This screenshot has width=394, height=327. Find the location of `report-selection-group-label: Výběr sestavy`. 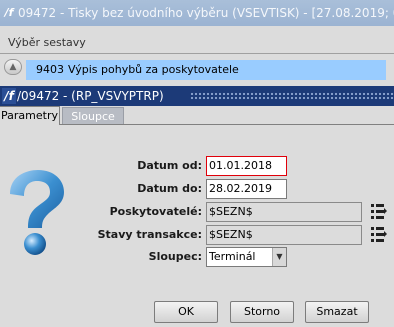

report-selection-group-label: Výběr sestavy is located at coordinates (47, 42).